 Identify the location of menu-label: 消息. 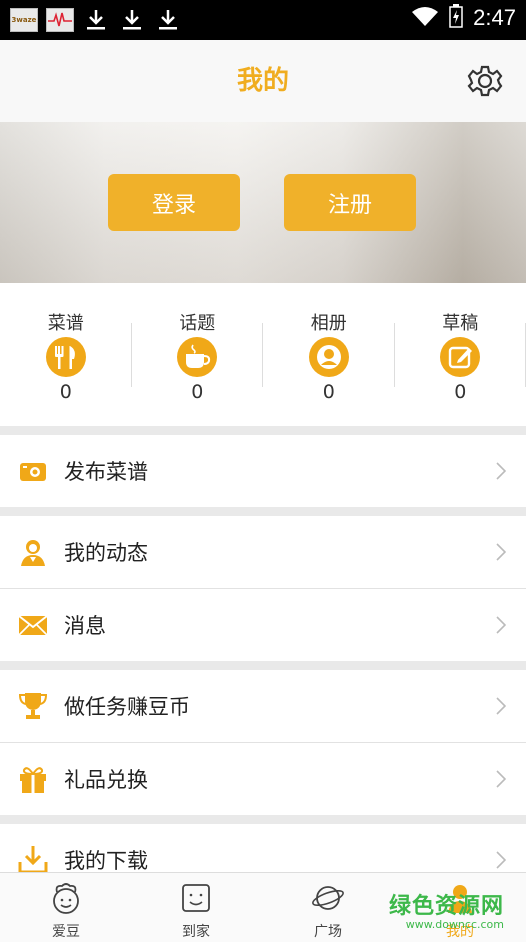
(85, 626).